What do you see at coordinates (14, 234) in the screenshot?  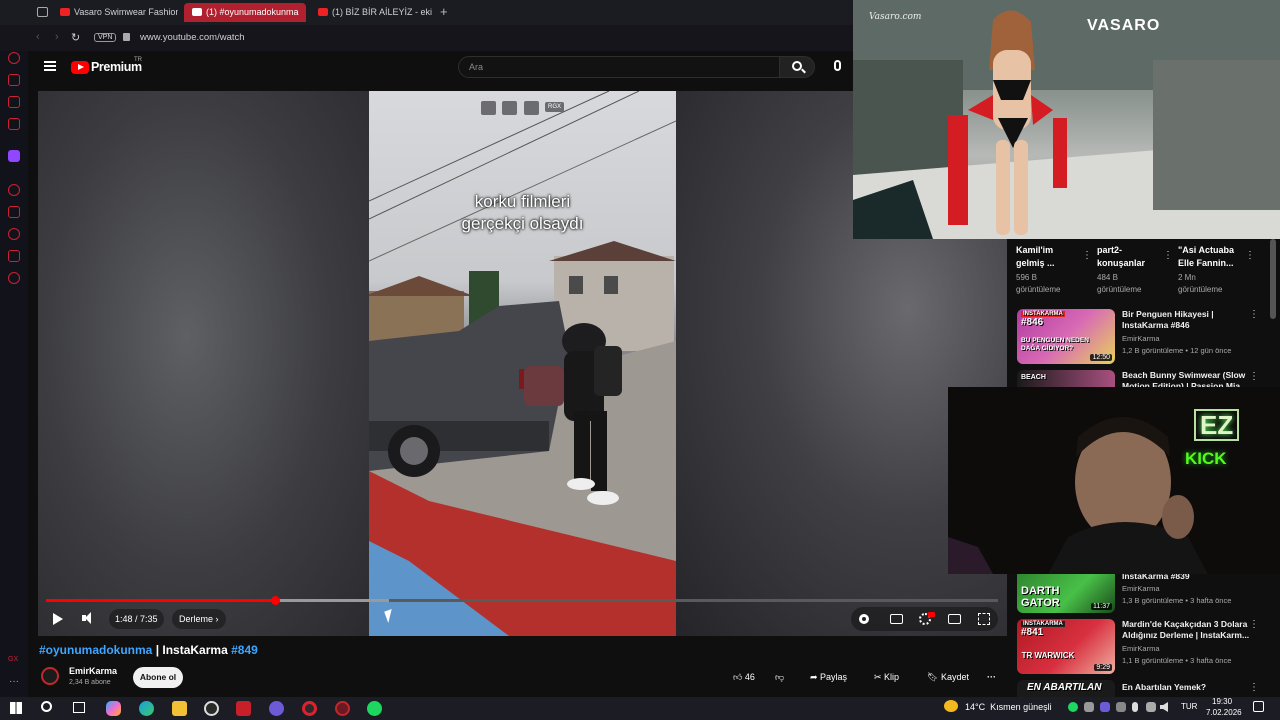 I see `sidebar-history-icon` at bounding box center [14, 234].